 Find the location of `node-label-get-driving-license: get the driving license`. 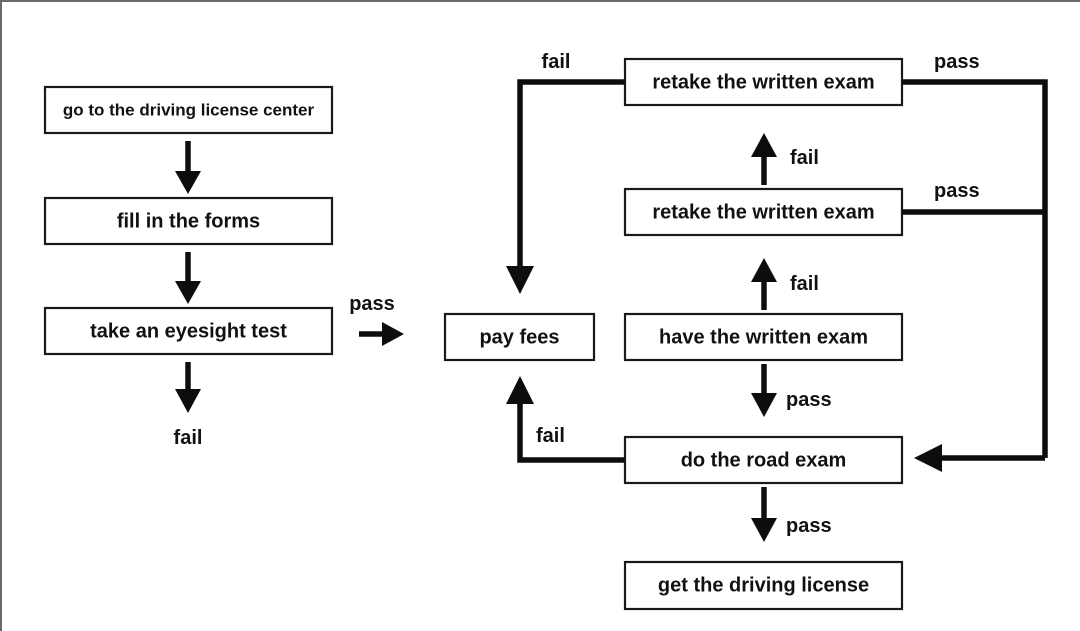

node-label-get-driving-license: get the driving license is located at coordinates (763, 585).